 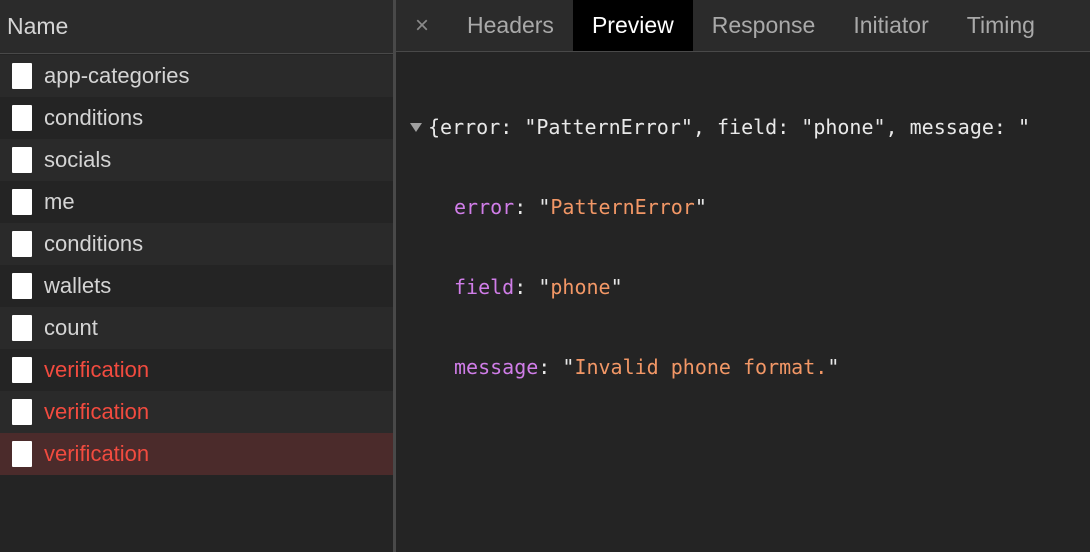 What do you see at coordinates (196, 76) in the screenshot?
I see `request-row: app-categories` at bounding box center [196, 76].